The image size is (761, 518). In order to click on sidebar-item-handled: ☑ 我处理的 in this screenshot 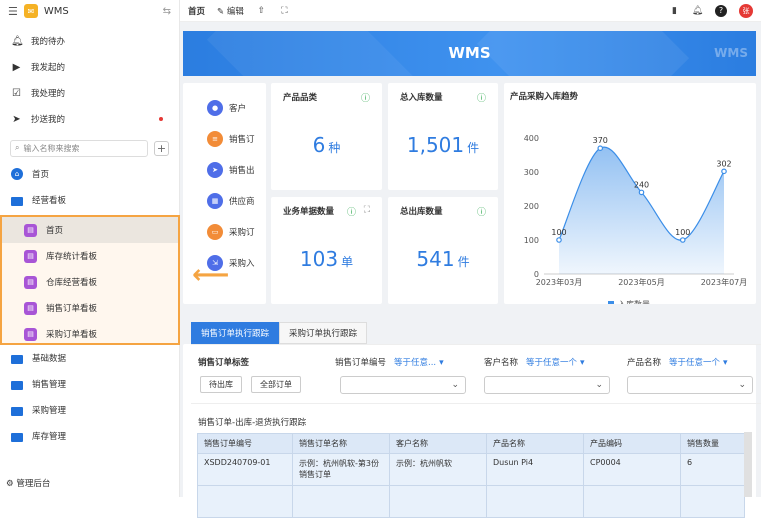, I will do `click(89, 93)`.